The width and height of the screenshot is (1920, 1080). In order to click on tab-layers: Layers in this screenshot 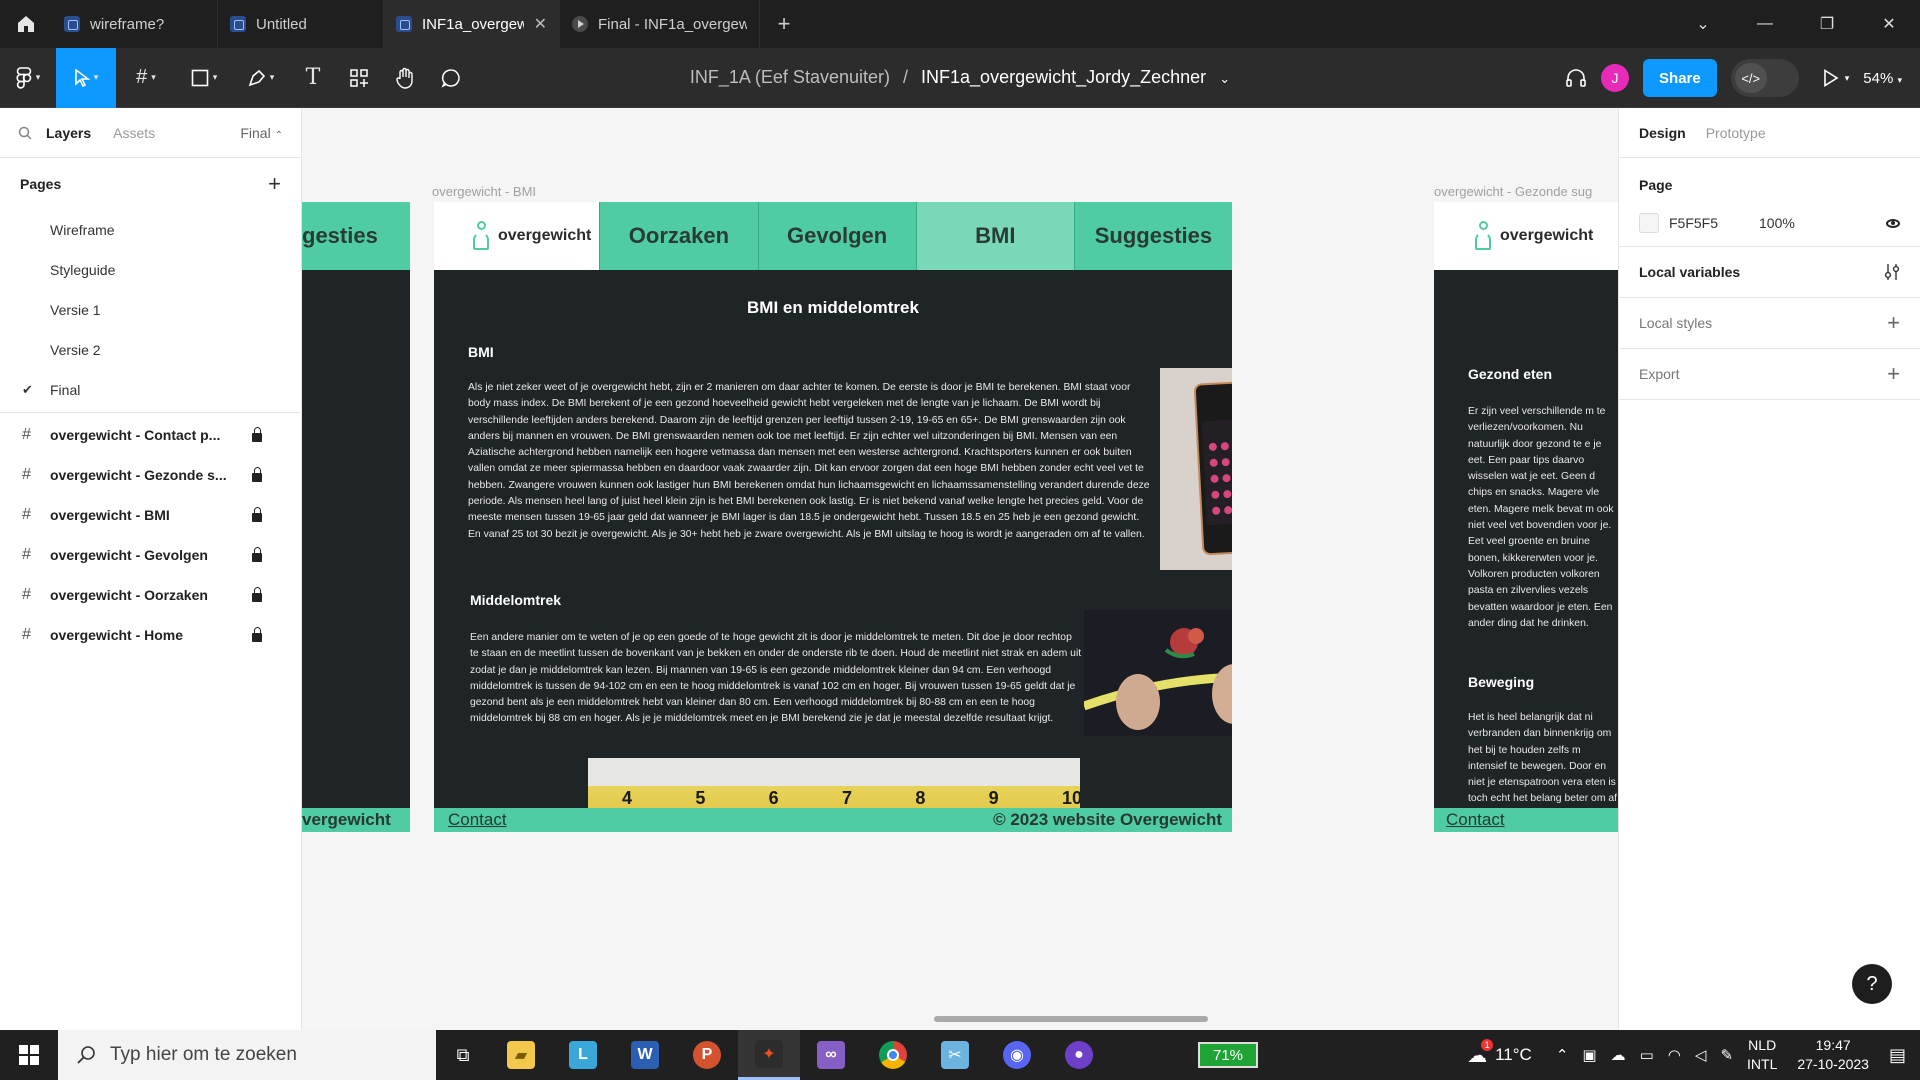, I will do `click(68, 133)`.